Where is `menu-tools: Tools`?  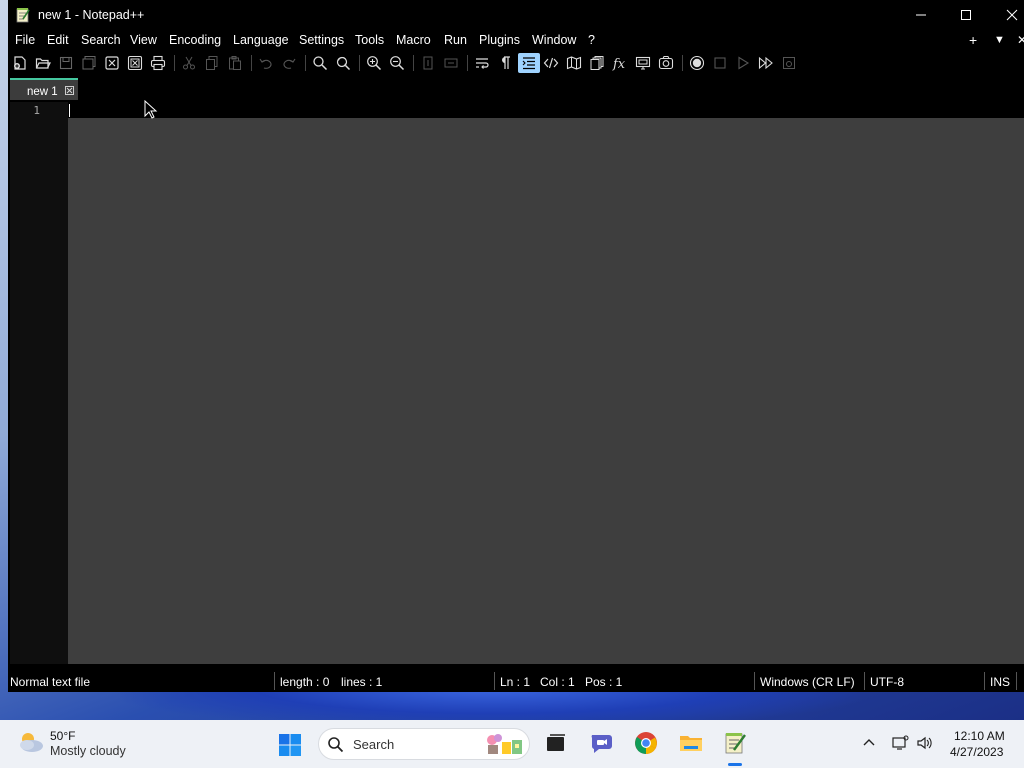 menu-tools: Tools is located at coordinates (369, 40).